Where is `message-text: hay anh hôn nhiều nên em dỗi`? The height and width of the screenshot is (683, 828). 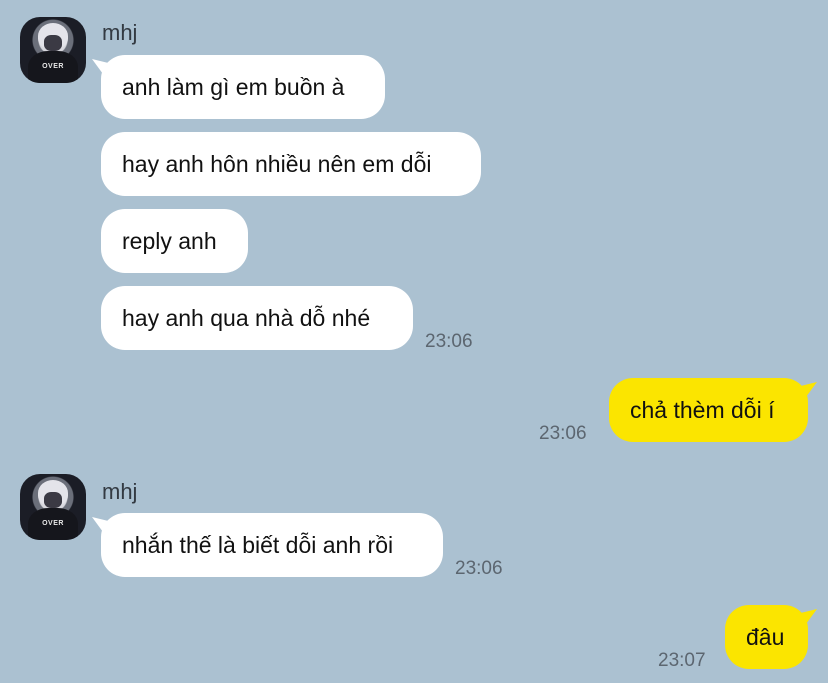 message-text: hay anh hôn nhiều nên em dỗi is located at coordinates (277, 164).